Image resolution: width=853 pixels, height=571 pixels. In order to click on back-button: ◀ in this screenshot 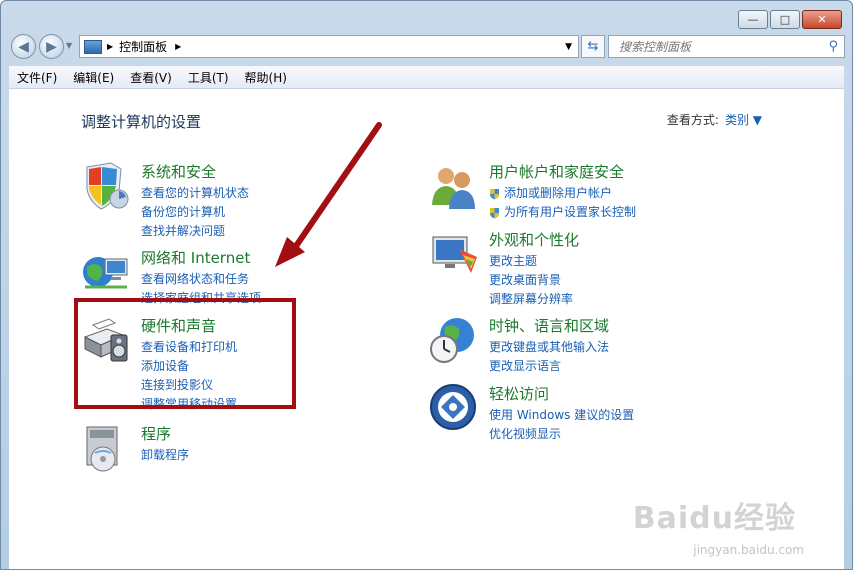, I will do `click(23, 46)`.